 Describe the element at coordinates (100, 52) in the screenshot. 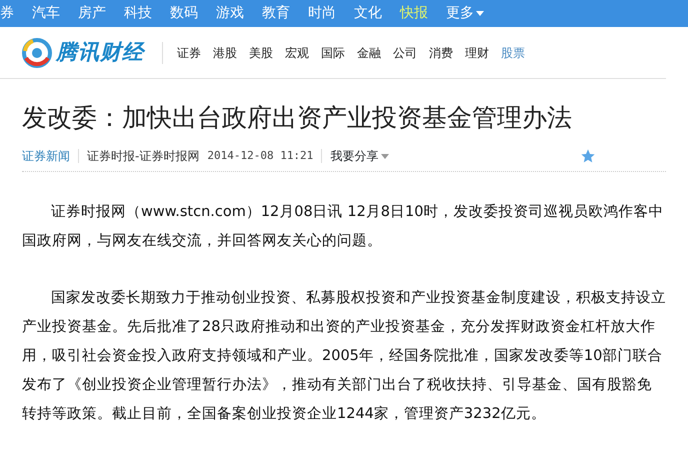

I see `logo-text: 腾讯财经` at that location.